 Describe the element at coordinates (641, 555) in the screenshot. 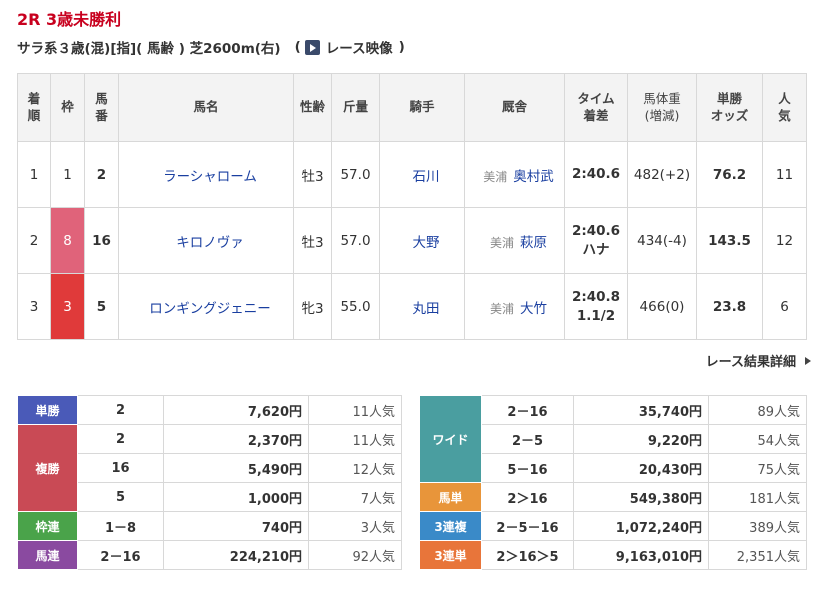

I see `payout-amount: 9,163,010円` at that location.